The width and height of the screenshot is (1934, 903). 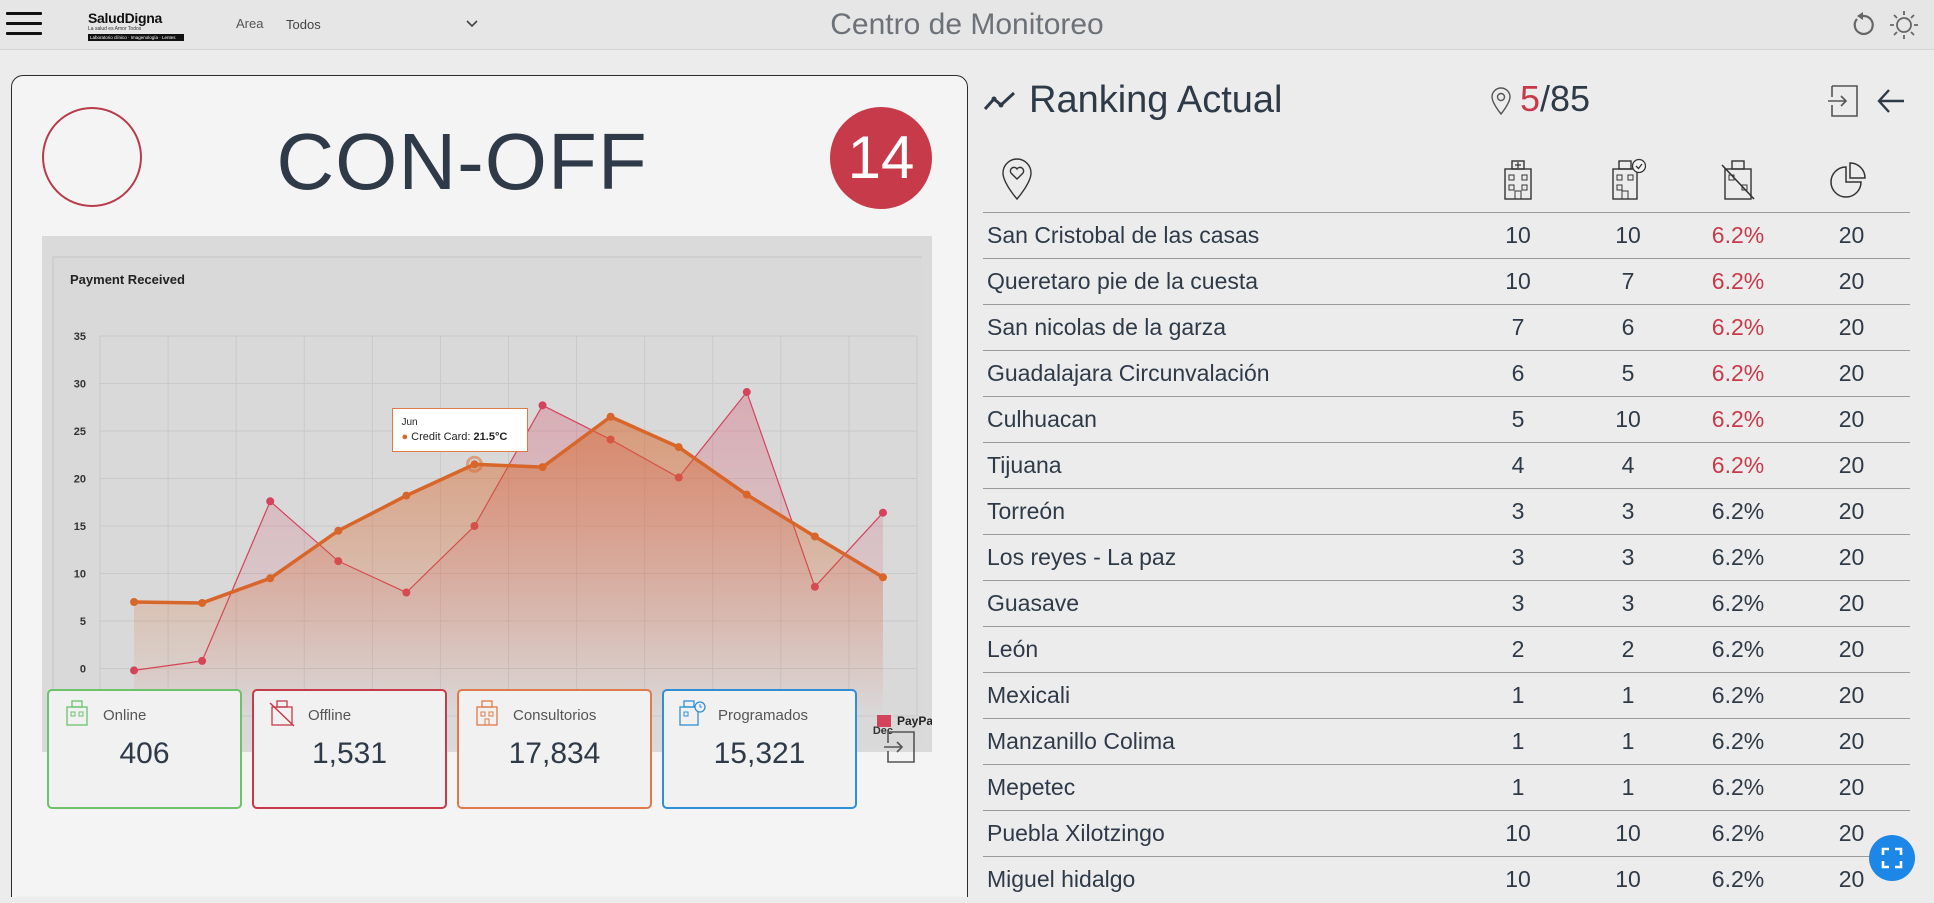 I want to click on ranking-row: Guasave 3 3 6.2% 20, so click(x=1446, y=603).